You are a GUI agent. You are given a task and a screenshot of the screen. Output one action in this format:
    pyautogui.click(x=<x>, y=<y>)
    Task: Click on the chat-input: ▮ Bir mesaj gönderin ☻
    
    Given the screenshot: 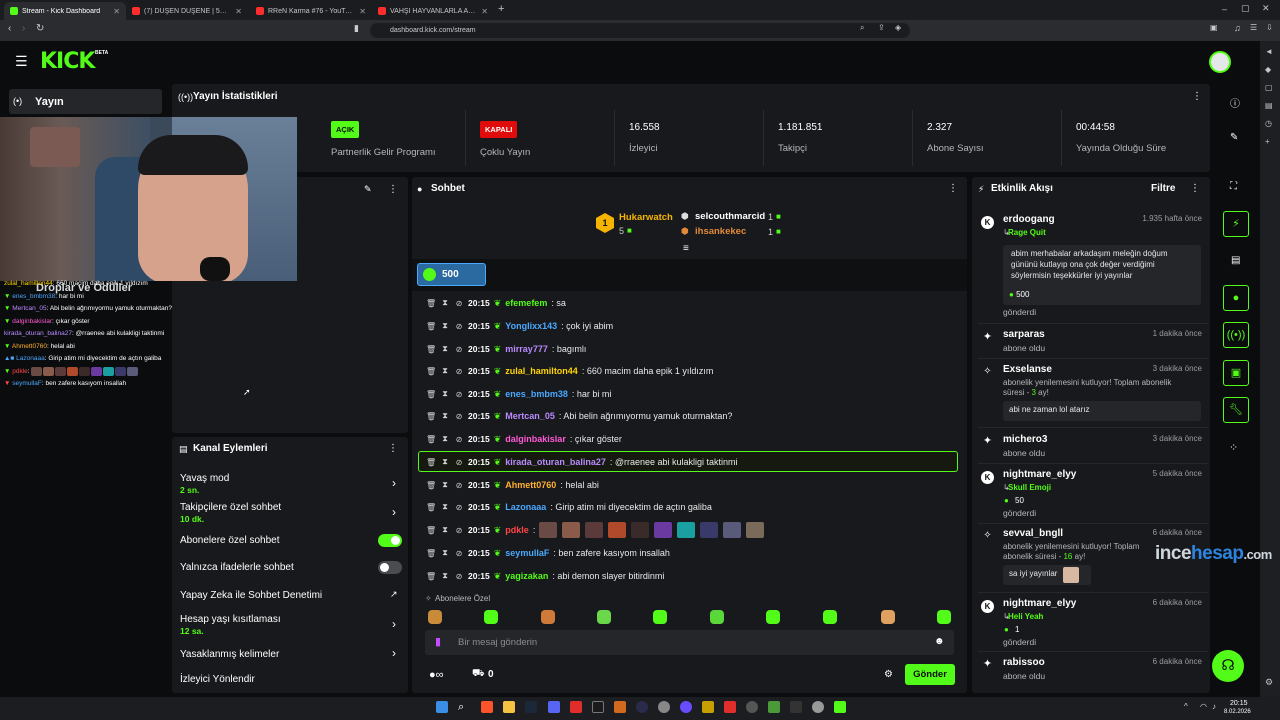 What is the action you would take?
    pyautogui.click(x=689, y=642)
    